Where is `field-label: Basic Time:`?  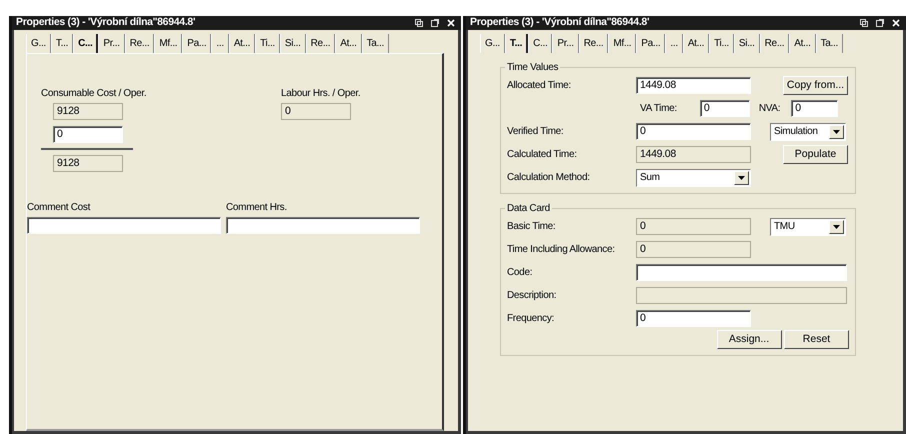
field-label: Basic Time: is located at coordinates (531, 227).